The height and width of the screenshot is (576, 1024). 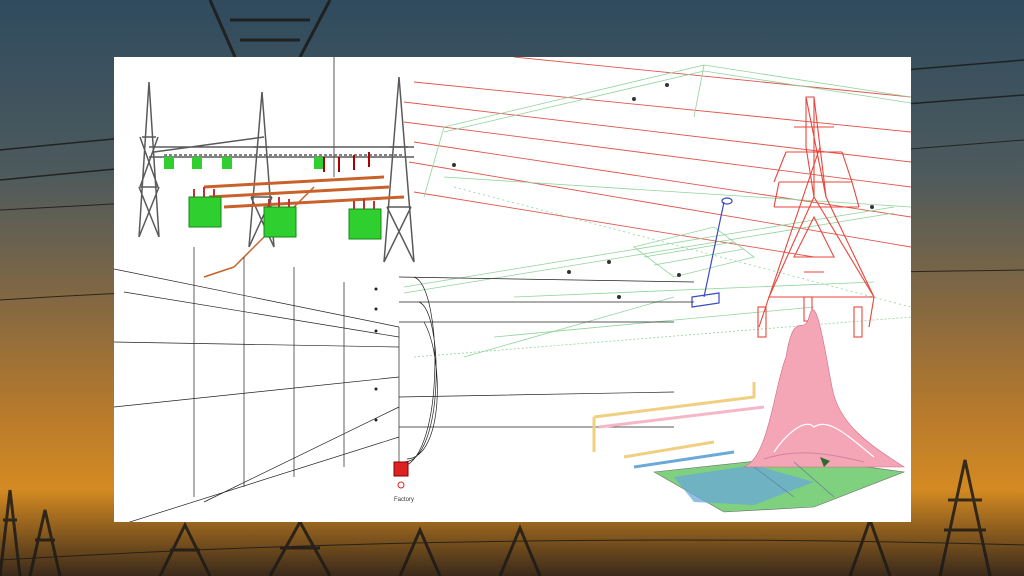 I want to click on pipeline-layout, so click(x=678, y=425).